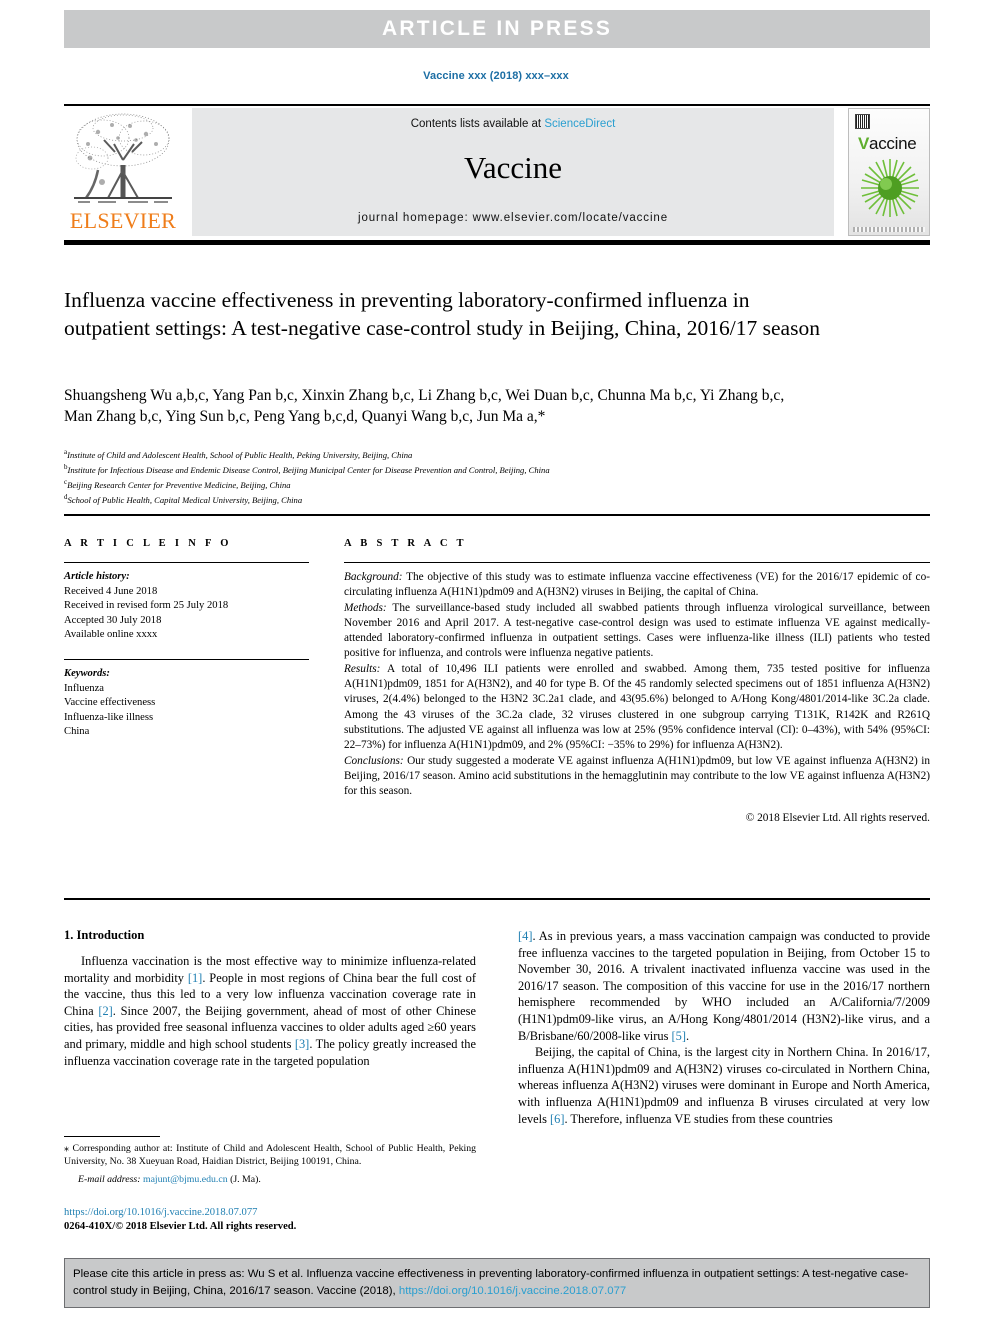  What do you see at coordinates (362, 668) in the screenshot?
I see `abstract-results-label: Results:` at bounding box center [362, 668].